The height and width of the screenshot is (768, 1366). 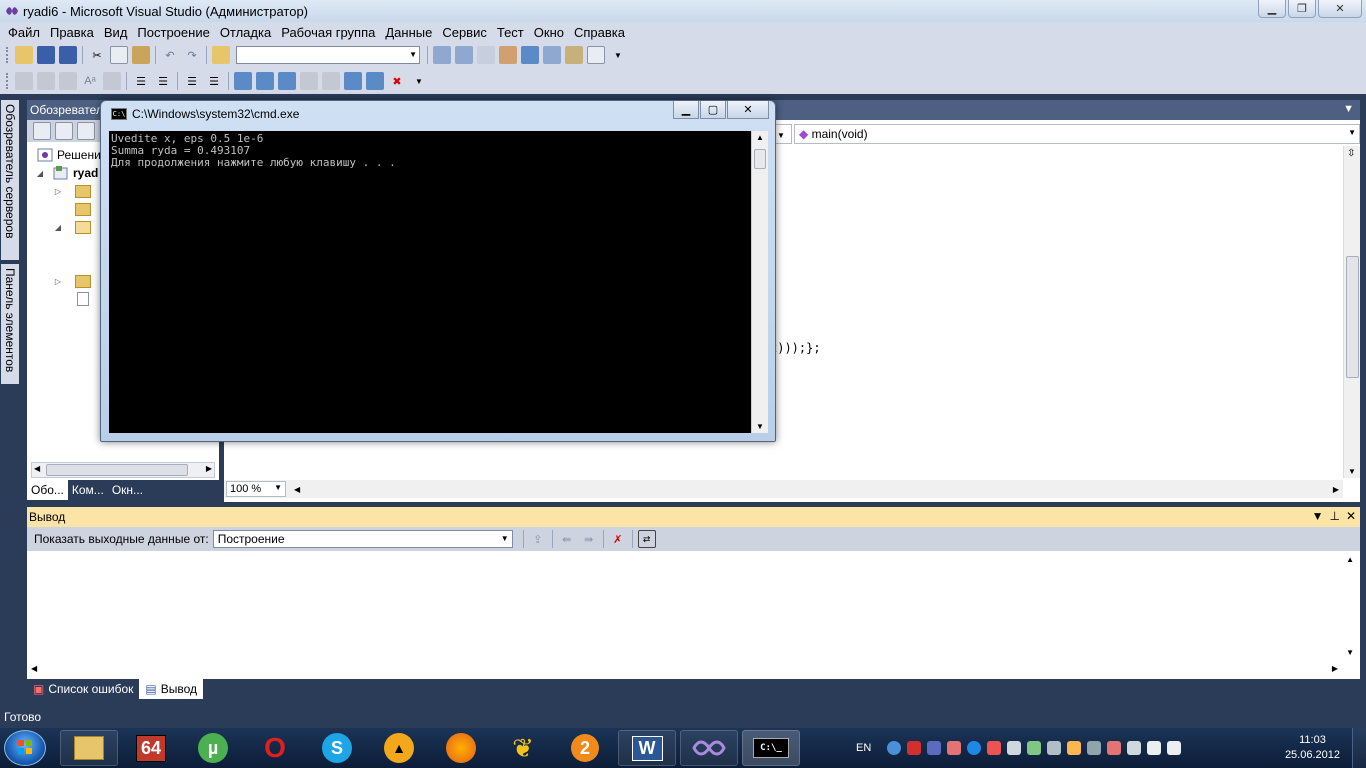 What do you see at coordinates (1114, 748) in the screenshot?
I see `wrench-icon` at bounding box center [1114, 748].